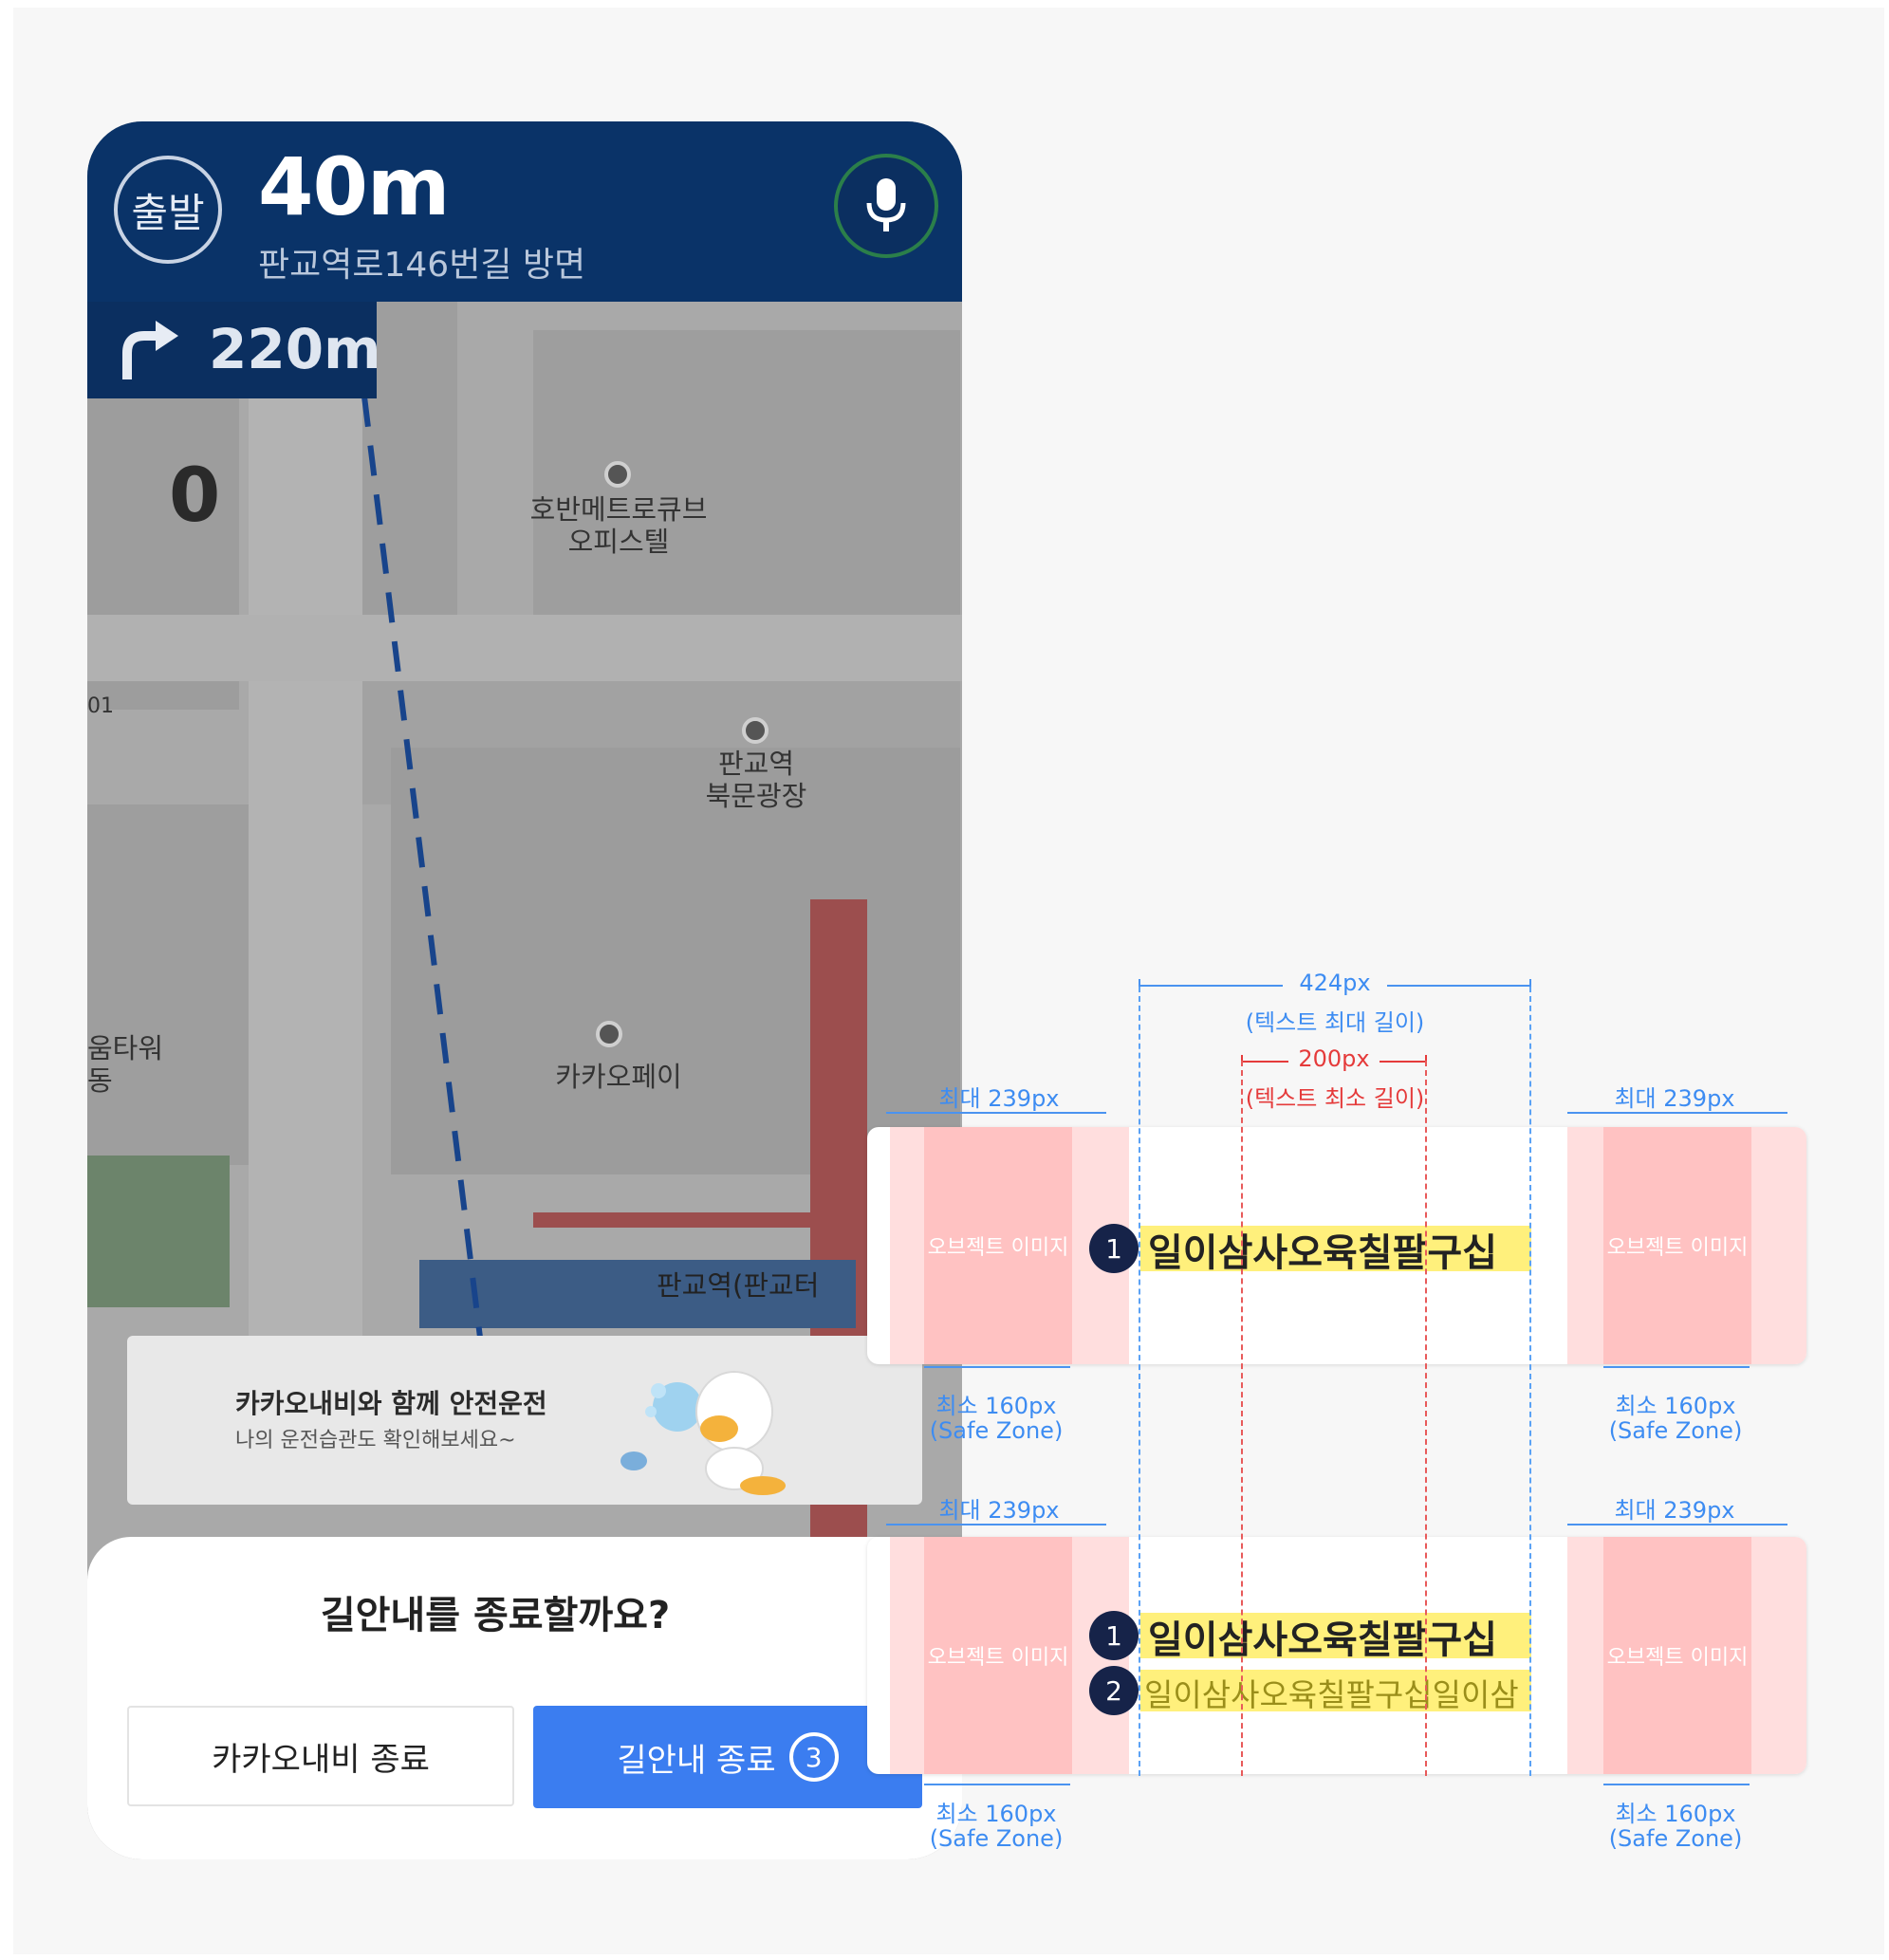  Describe the element at coordinates (495, 1616) in the screenshot. I see `exit-question: 길안내를 종료할까요?` at that location.